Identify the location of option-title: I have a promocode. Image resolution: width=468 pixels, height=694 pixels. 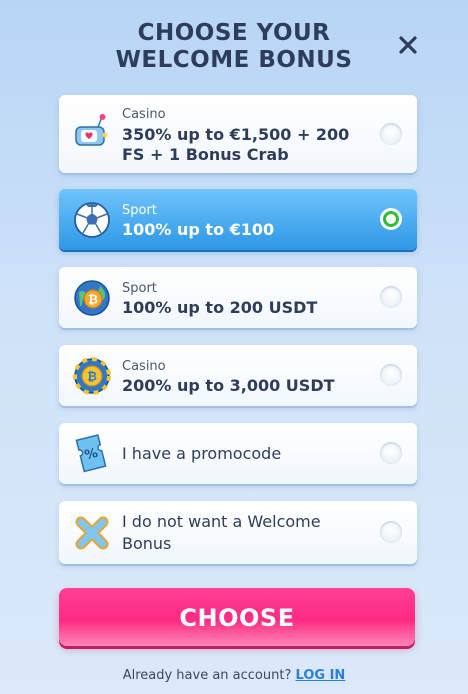
(202, 453).